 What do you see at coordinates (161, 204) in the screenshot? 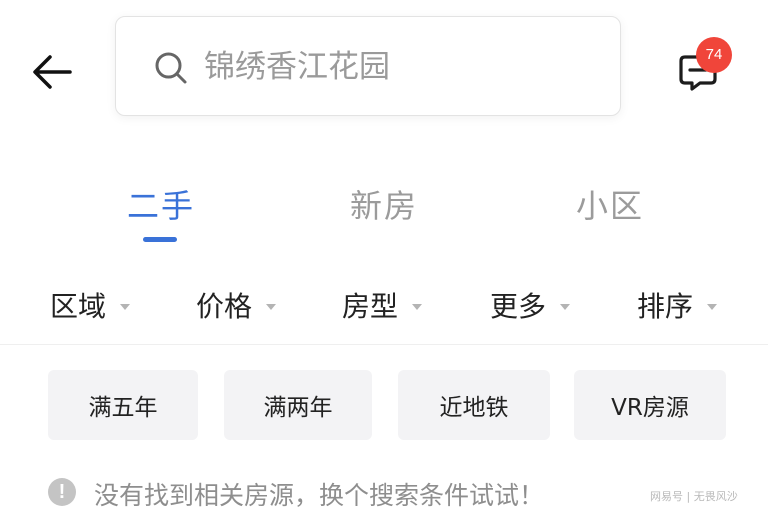
I see `tab-second-hand: 二手` at bounding box center [161, 204].